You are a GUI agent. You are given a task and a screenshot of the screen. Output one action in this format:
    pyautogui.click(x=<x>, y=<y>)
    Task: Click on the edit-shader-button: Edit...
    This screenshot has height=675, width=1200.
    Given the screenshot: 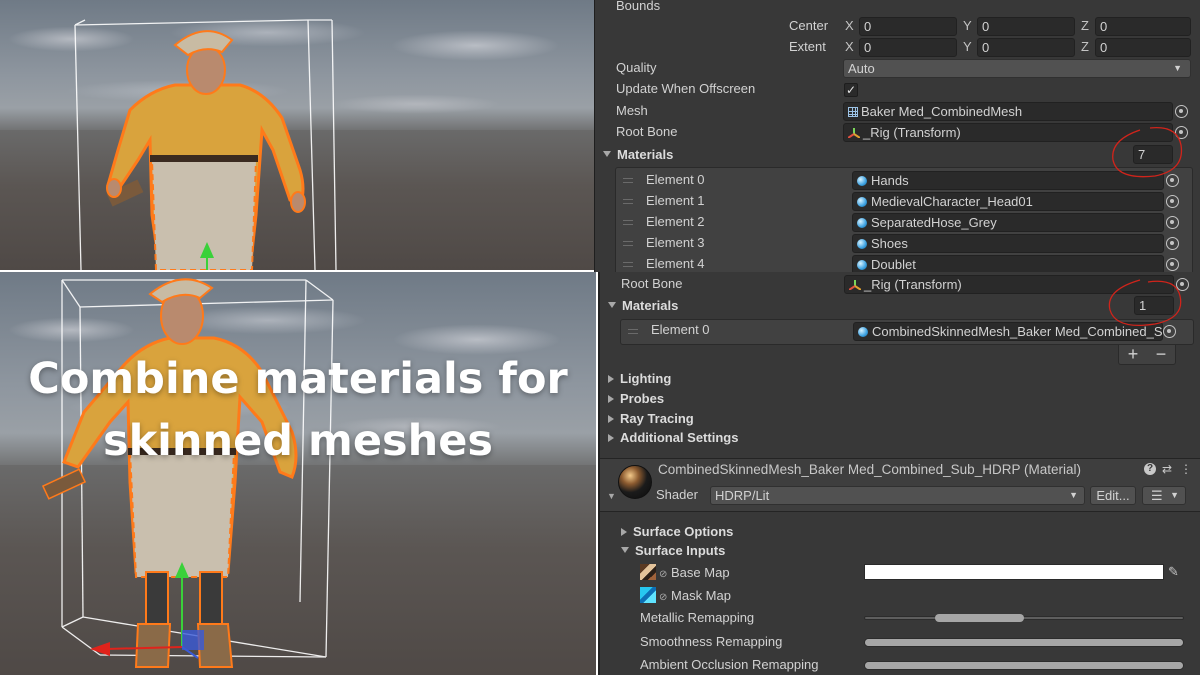 What is the action you would take?
    pyautogui.click(x=1113, y=495)
    